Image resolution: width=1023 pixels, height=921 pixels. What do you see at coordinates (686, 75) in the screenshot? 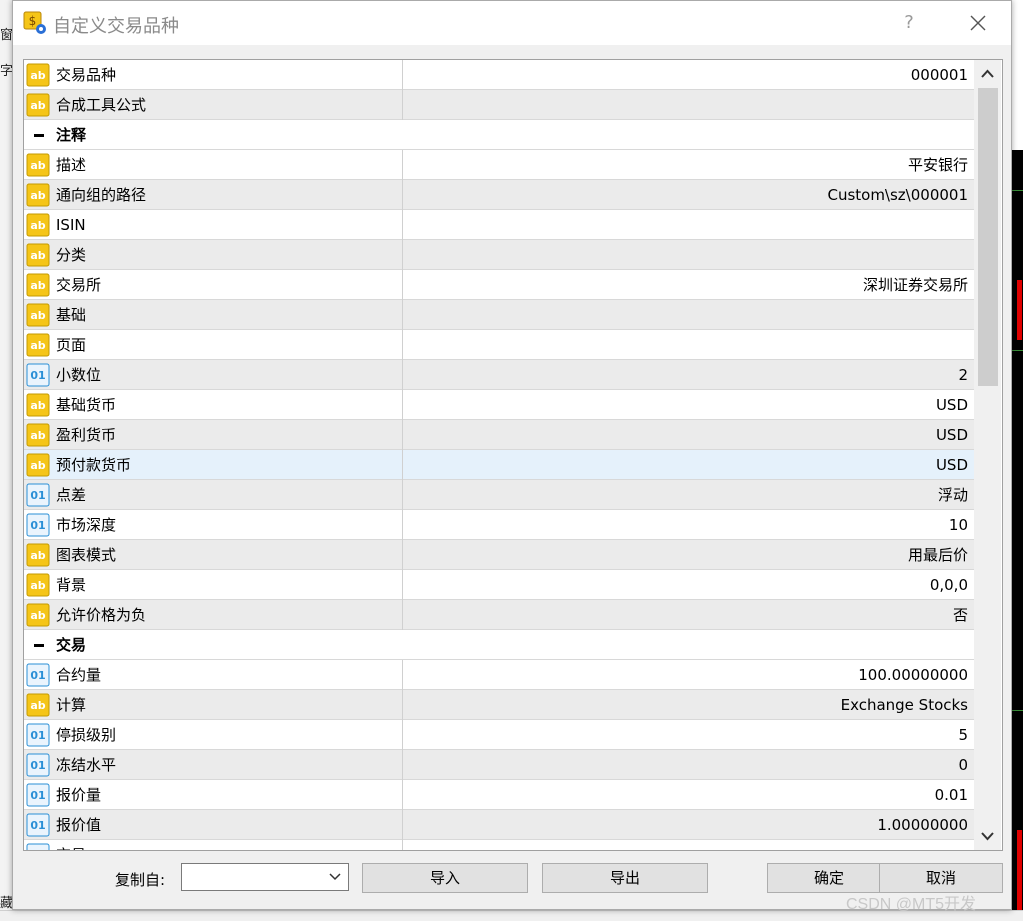
I see `property-value: 000001` at bounding box center [686, 75].